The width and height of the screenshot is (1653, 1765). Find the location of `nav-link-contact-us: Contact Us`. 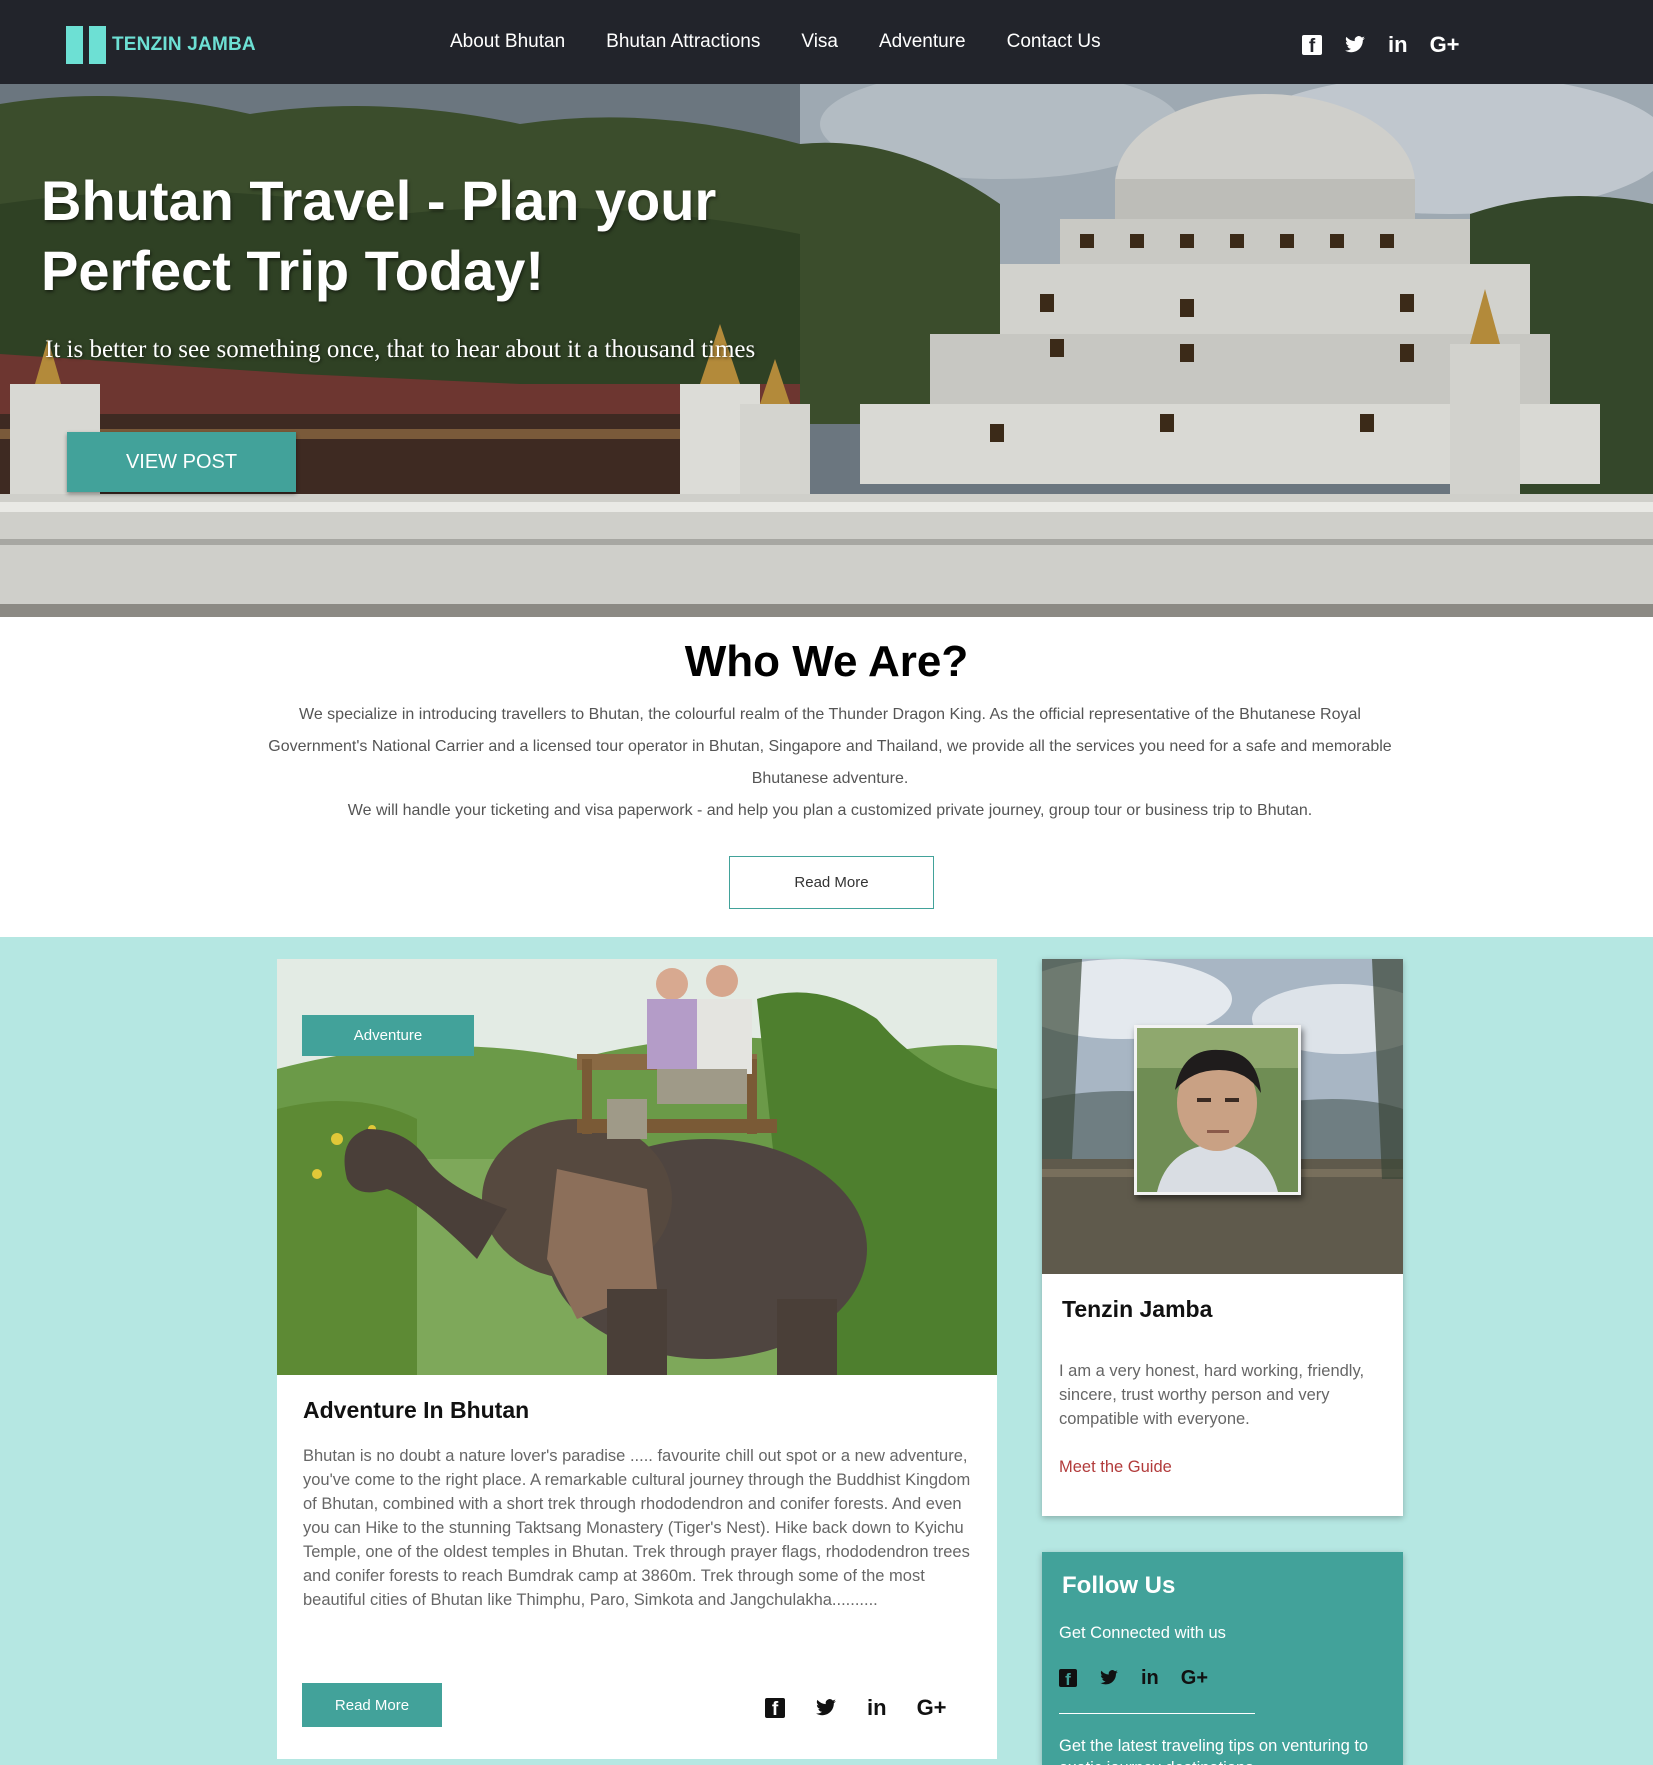

nav-link-contact-us: Contact Us is located at coordinates (1054, 42).